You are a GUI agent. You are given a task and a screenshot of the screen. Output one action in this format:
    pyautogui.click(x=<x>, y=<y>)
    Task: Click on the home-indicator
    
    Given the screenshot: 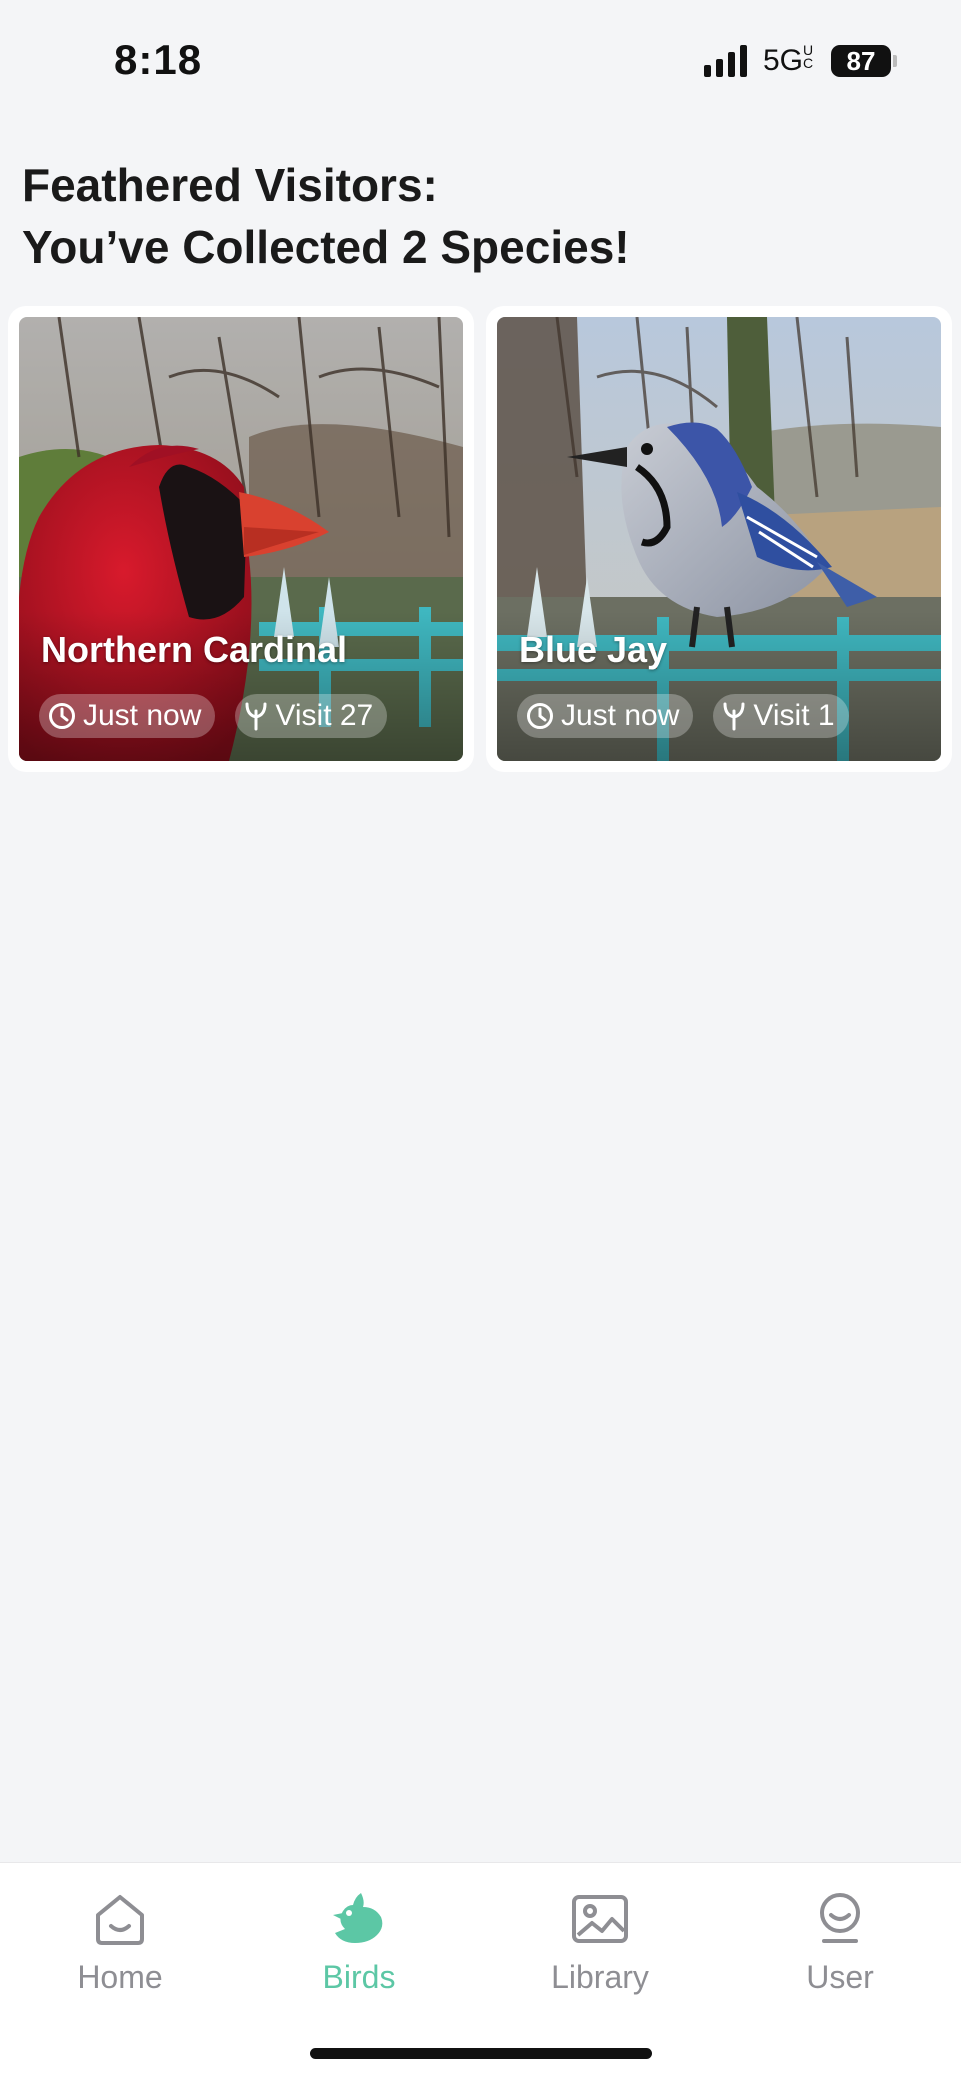 What is the action you would take?
    pyautogui.click(x=481, y=2053)
    